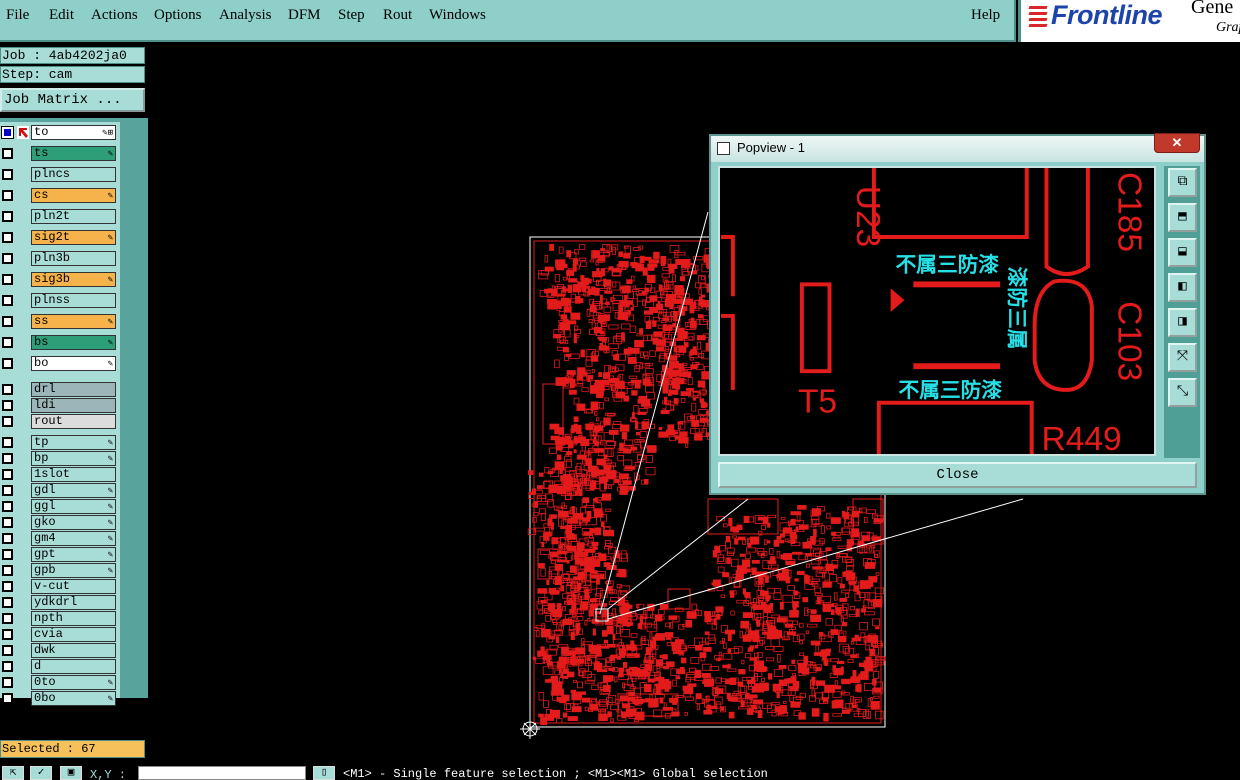 The height and width of the screenshot is (780, 1240). What do you see at coordinates (73, 216) in the screenshot?
I see `layer-name: pln2t` at bounding box center [73, 216].